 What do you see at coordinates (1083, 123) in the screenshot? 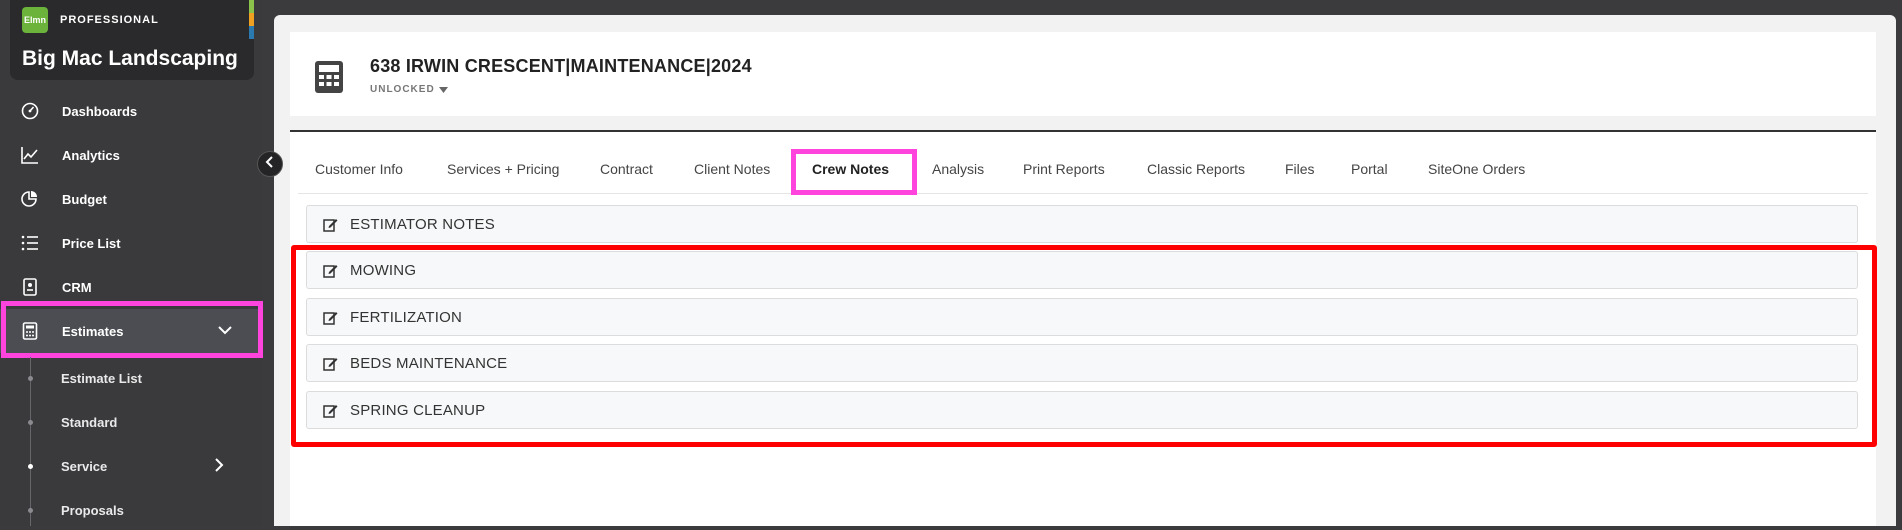
I see `header-separator-band` at bounding box center [1083, 123].